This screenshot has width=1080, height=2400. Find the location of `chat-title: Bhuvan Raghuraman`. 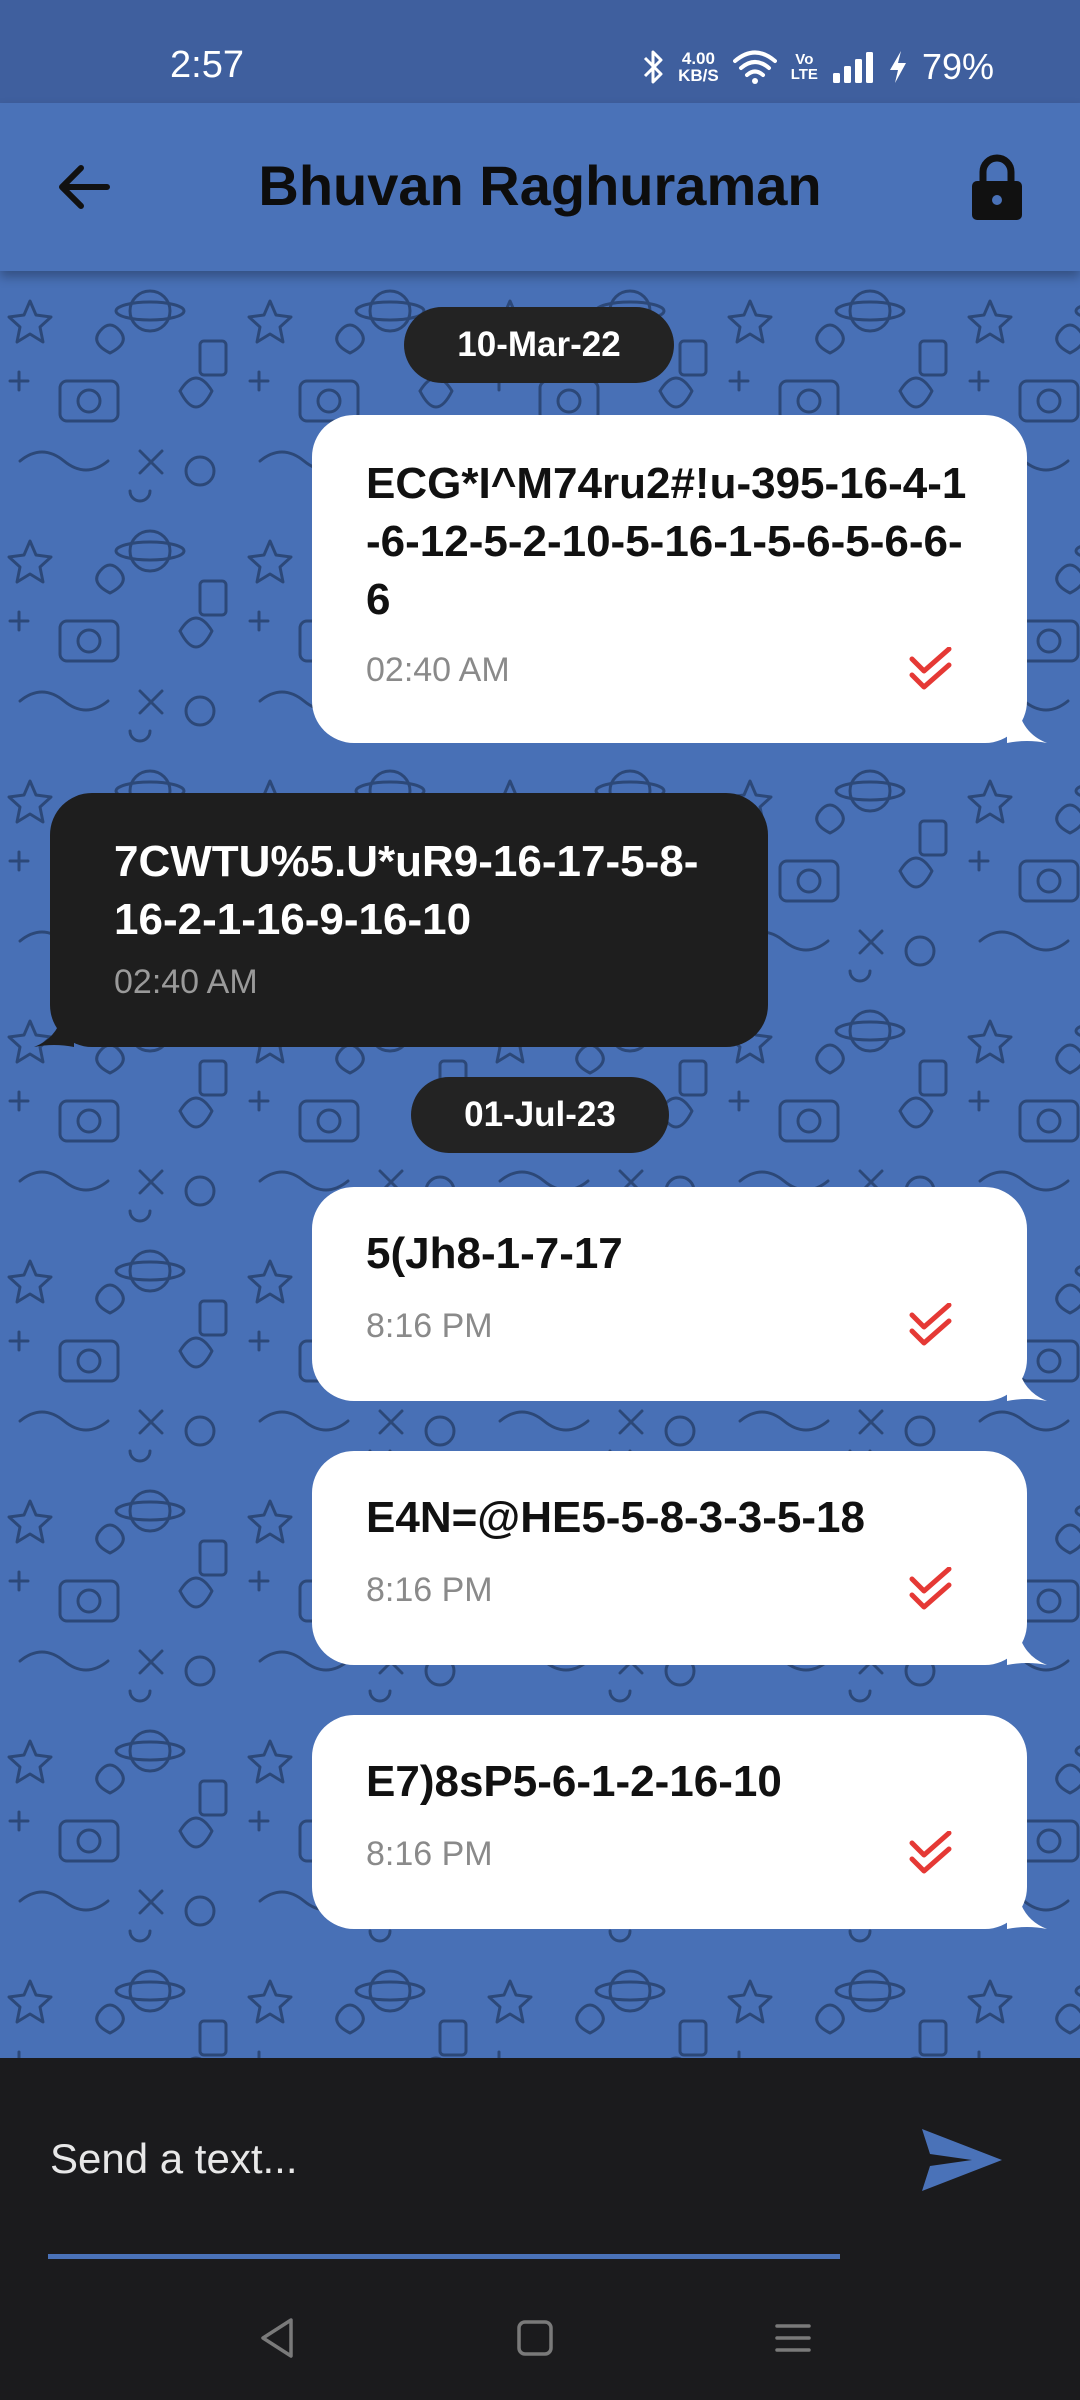

chat-title: Bhuvan Raghuraman is located at coordinates (540, 185).